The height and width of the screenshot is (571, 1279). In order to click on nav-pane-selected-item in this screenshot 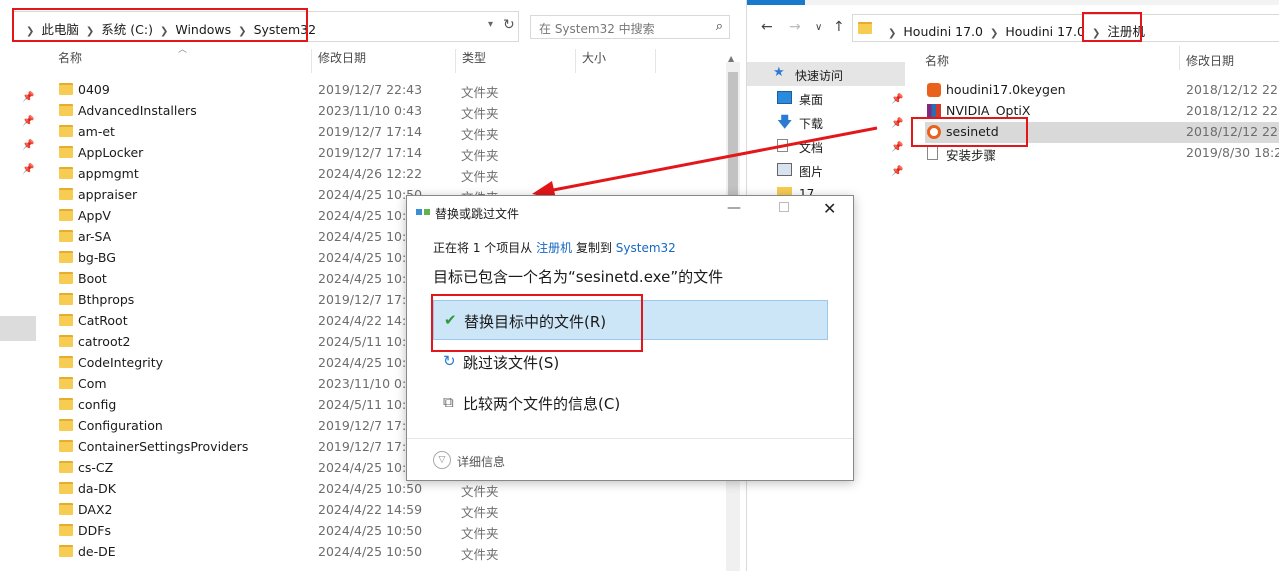, I will do `click(18, 328)`.